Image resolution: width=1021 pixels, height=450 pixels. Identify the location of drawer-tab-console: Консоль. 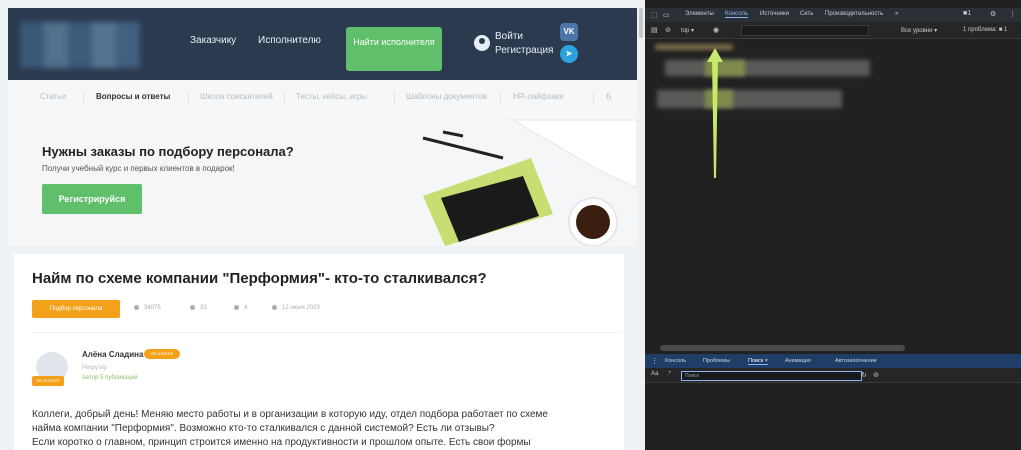
(675, 361).